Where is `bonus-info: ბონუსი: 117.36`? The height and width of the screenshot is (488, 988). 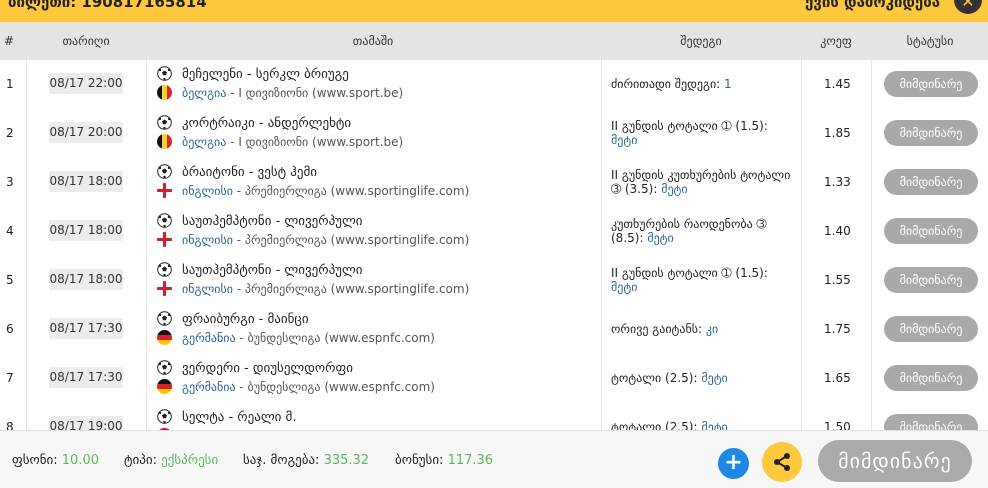
bonus-info: ბონუსი: 117.36 is located at coordinates (444, 460).